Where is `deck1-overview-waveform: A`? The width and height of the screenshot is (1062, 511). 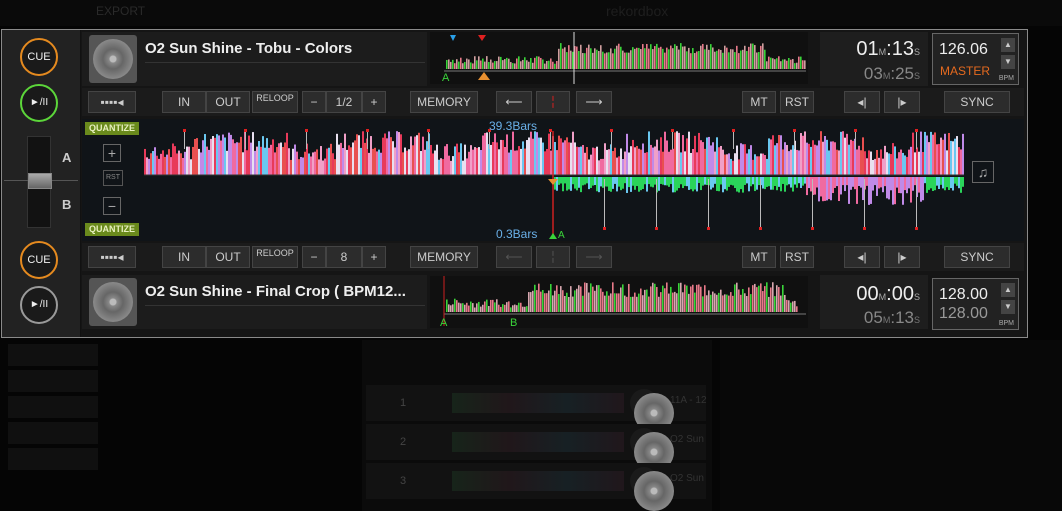 deck1-overview-waveform: A is located at coordinates (619, 58).